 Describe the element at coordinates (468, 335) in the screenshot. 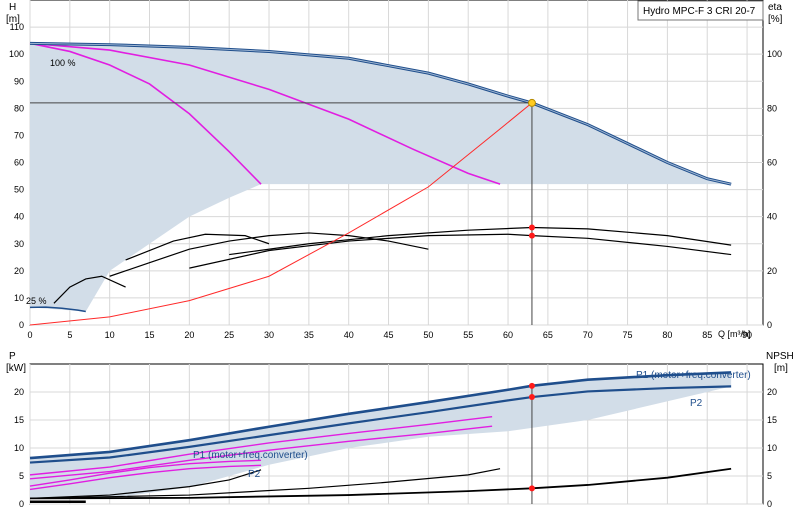

I see `x-tick-label: 55` at that location.